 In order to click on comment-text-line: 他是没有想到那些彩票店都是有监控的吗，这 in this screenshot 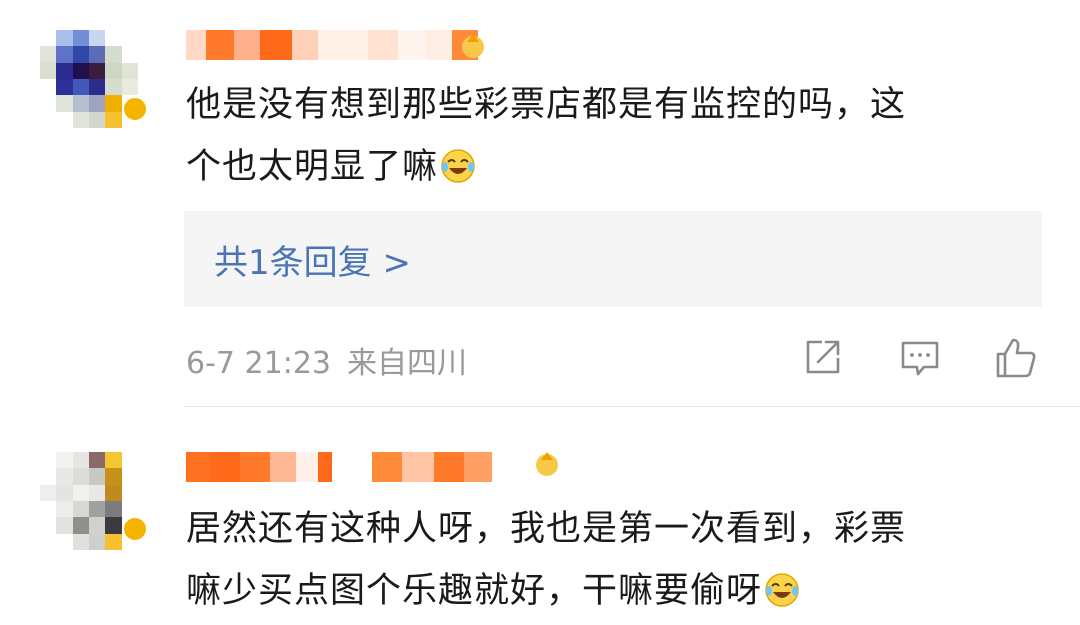, I will do `click(546, 105)`.